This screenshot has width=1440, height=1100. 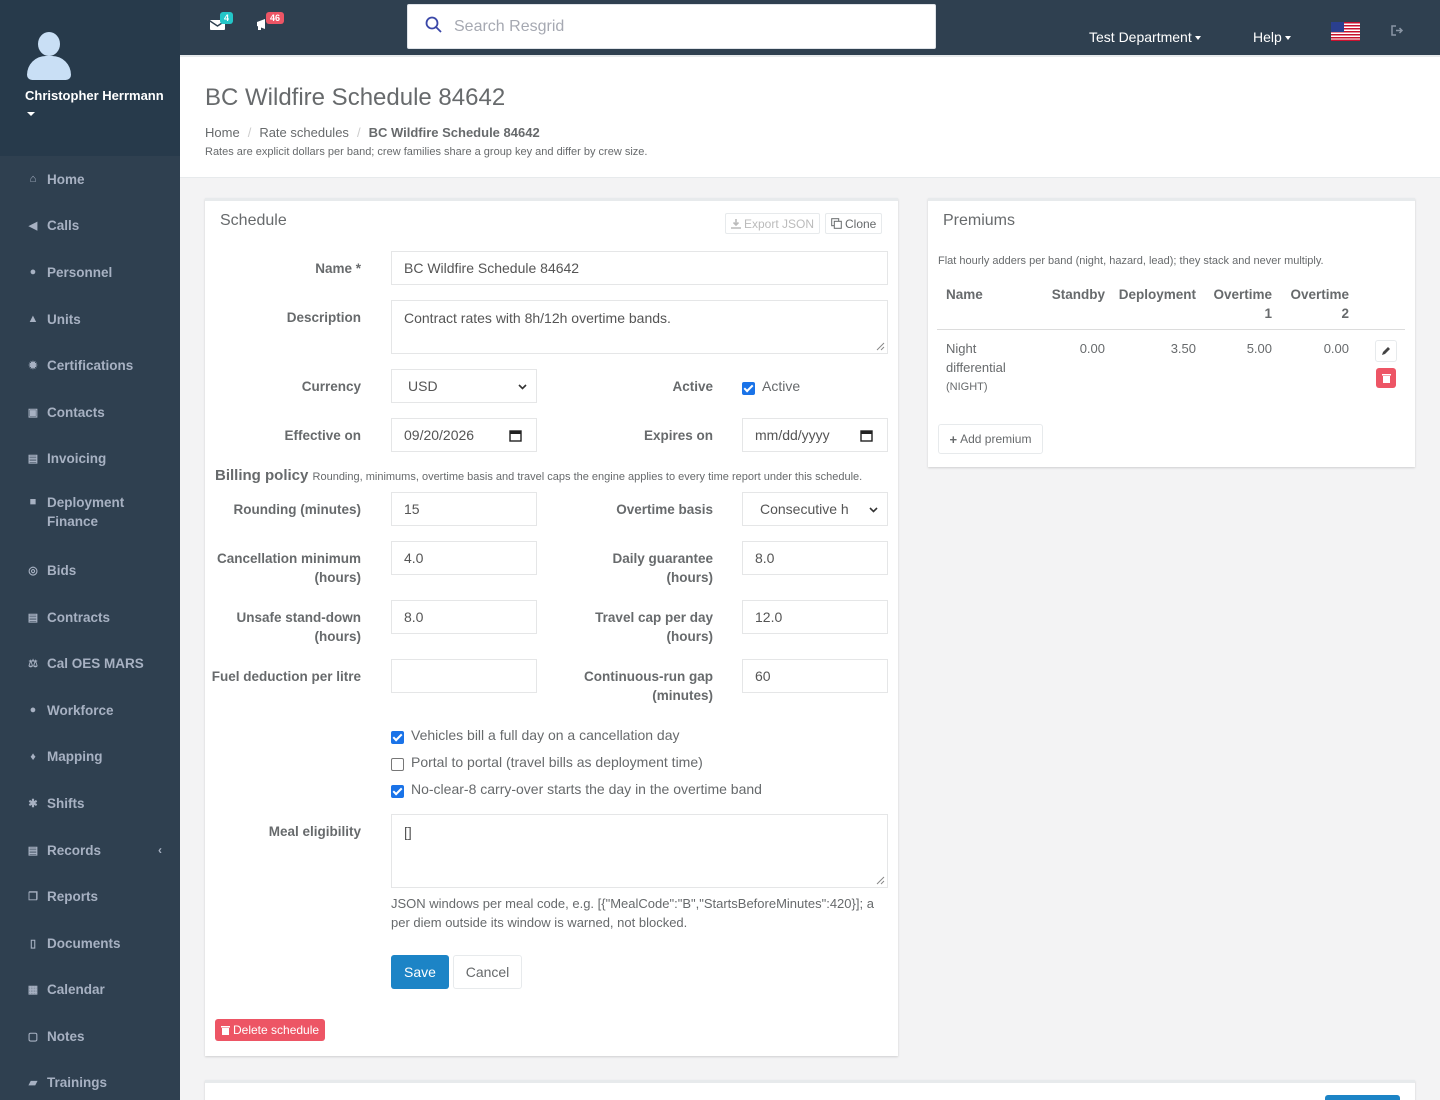 I want to click on search-input: Search Resgrid, so click(x=671, y=26).